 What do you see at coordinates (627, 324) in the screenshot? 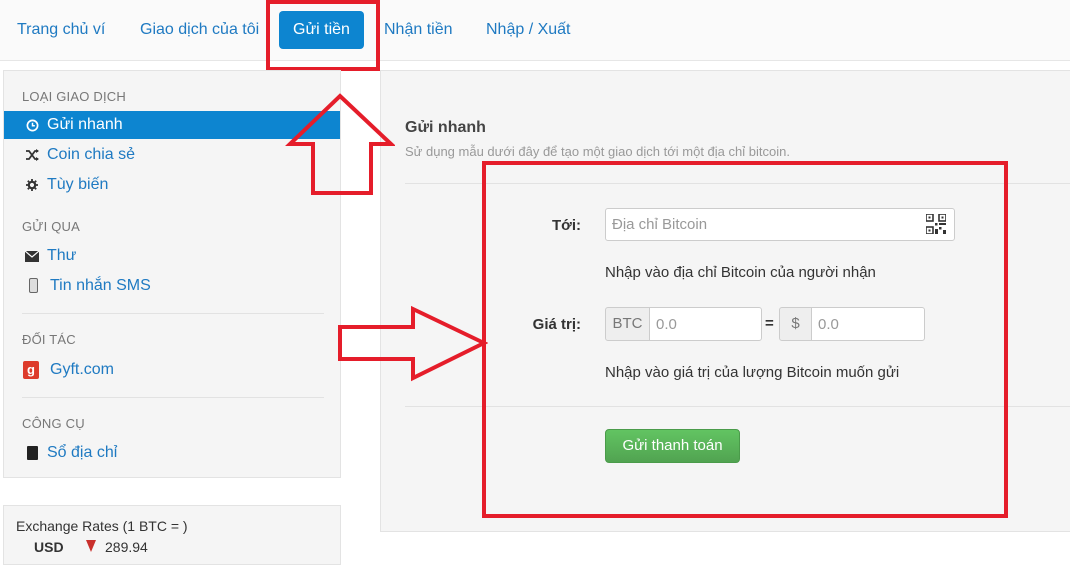
I see `btc-addon: BTC` at bounding box center [627, 324].